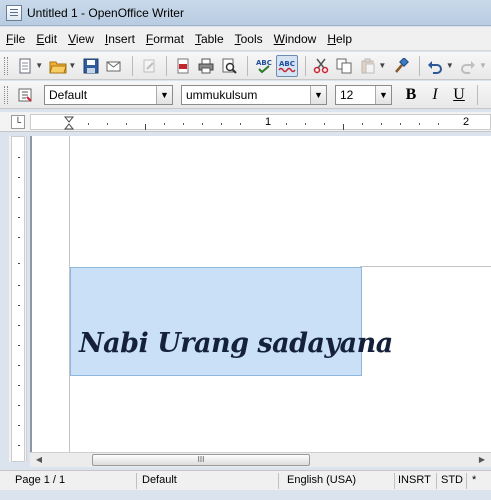  What do you see at coordinates (105, 12) in the screenshot?
I see `window-title: Untitled 1 - OpenOffice Writer` at bounding box center [105, 12].